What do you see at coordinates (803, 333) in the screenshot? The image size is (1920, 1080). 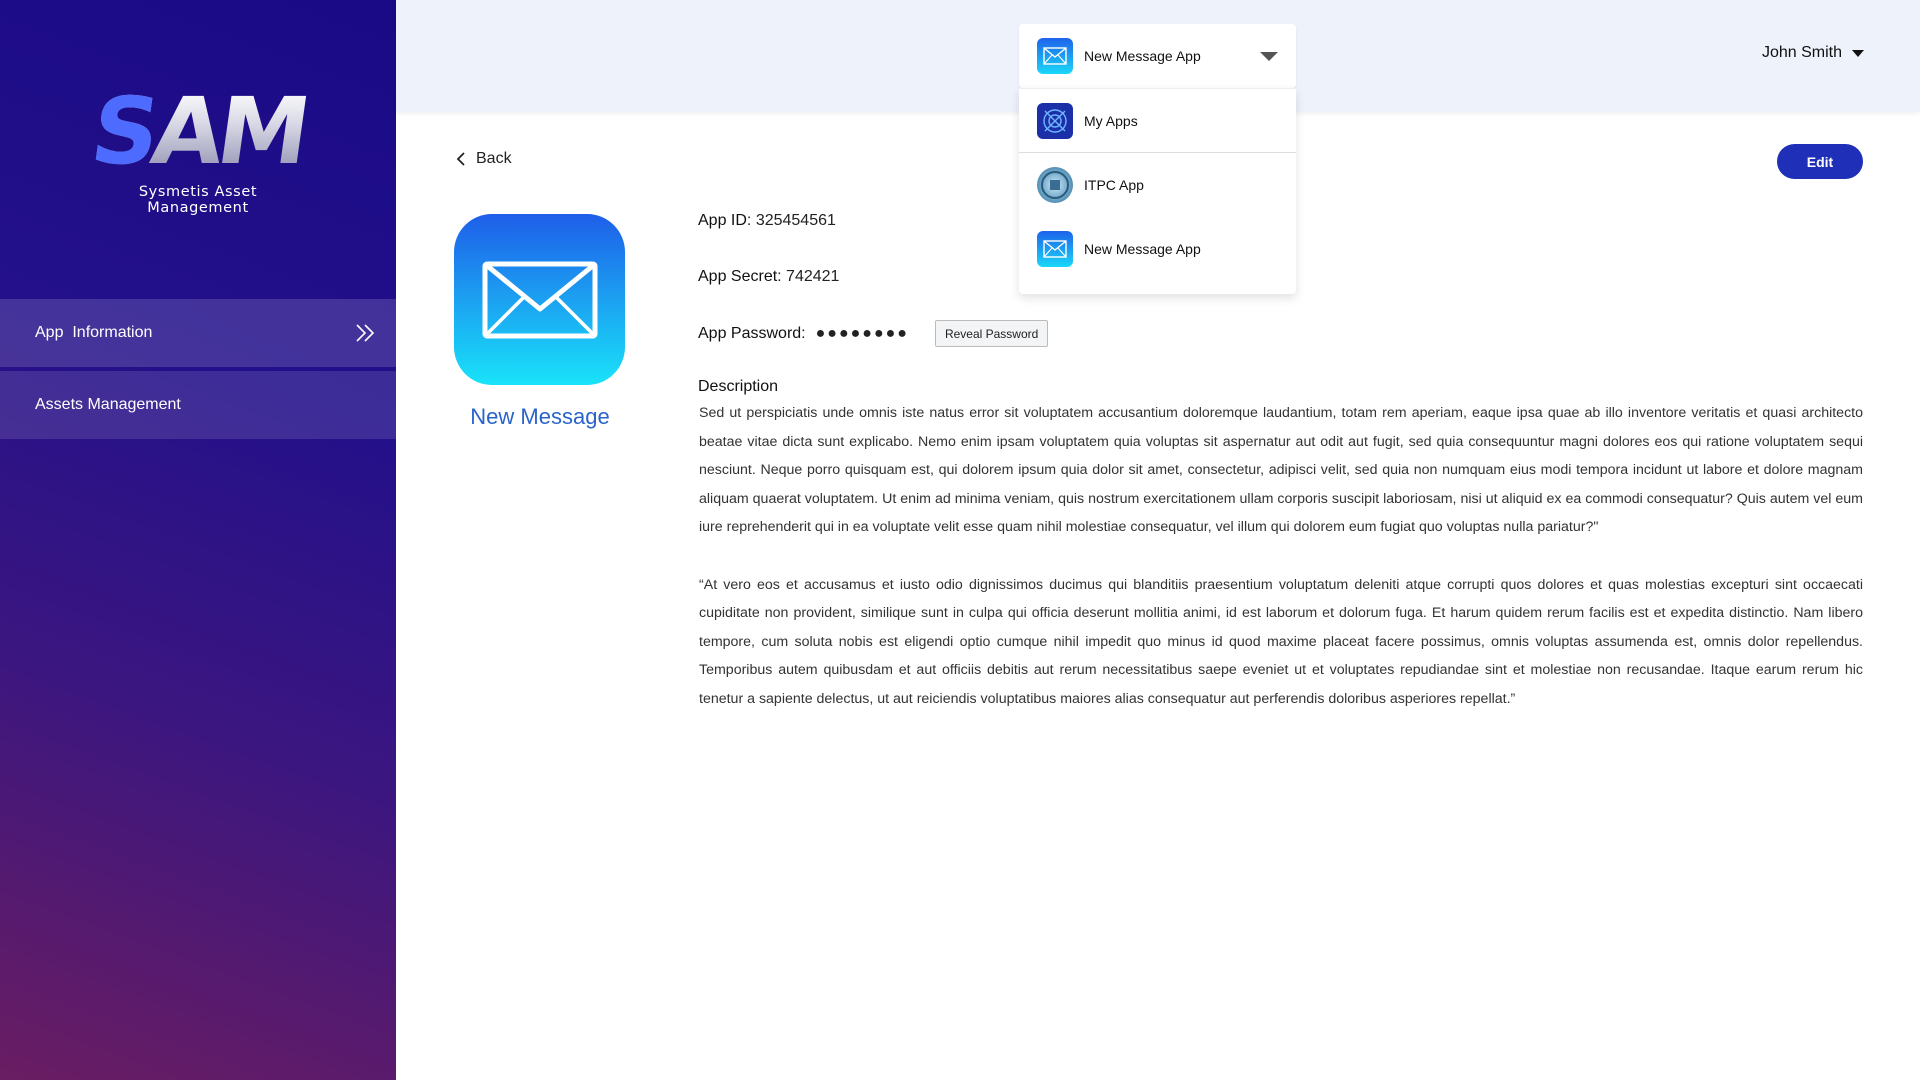 I see `app-password-colon: :` at bounding box center [803, 333].